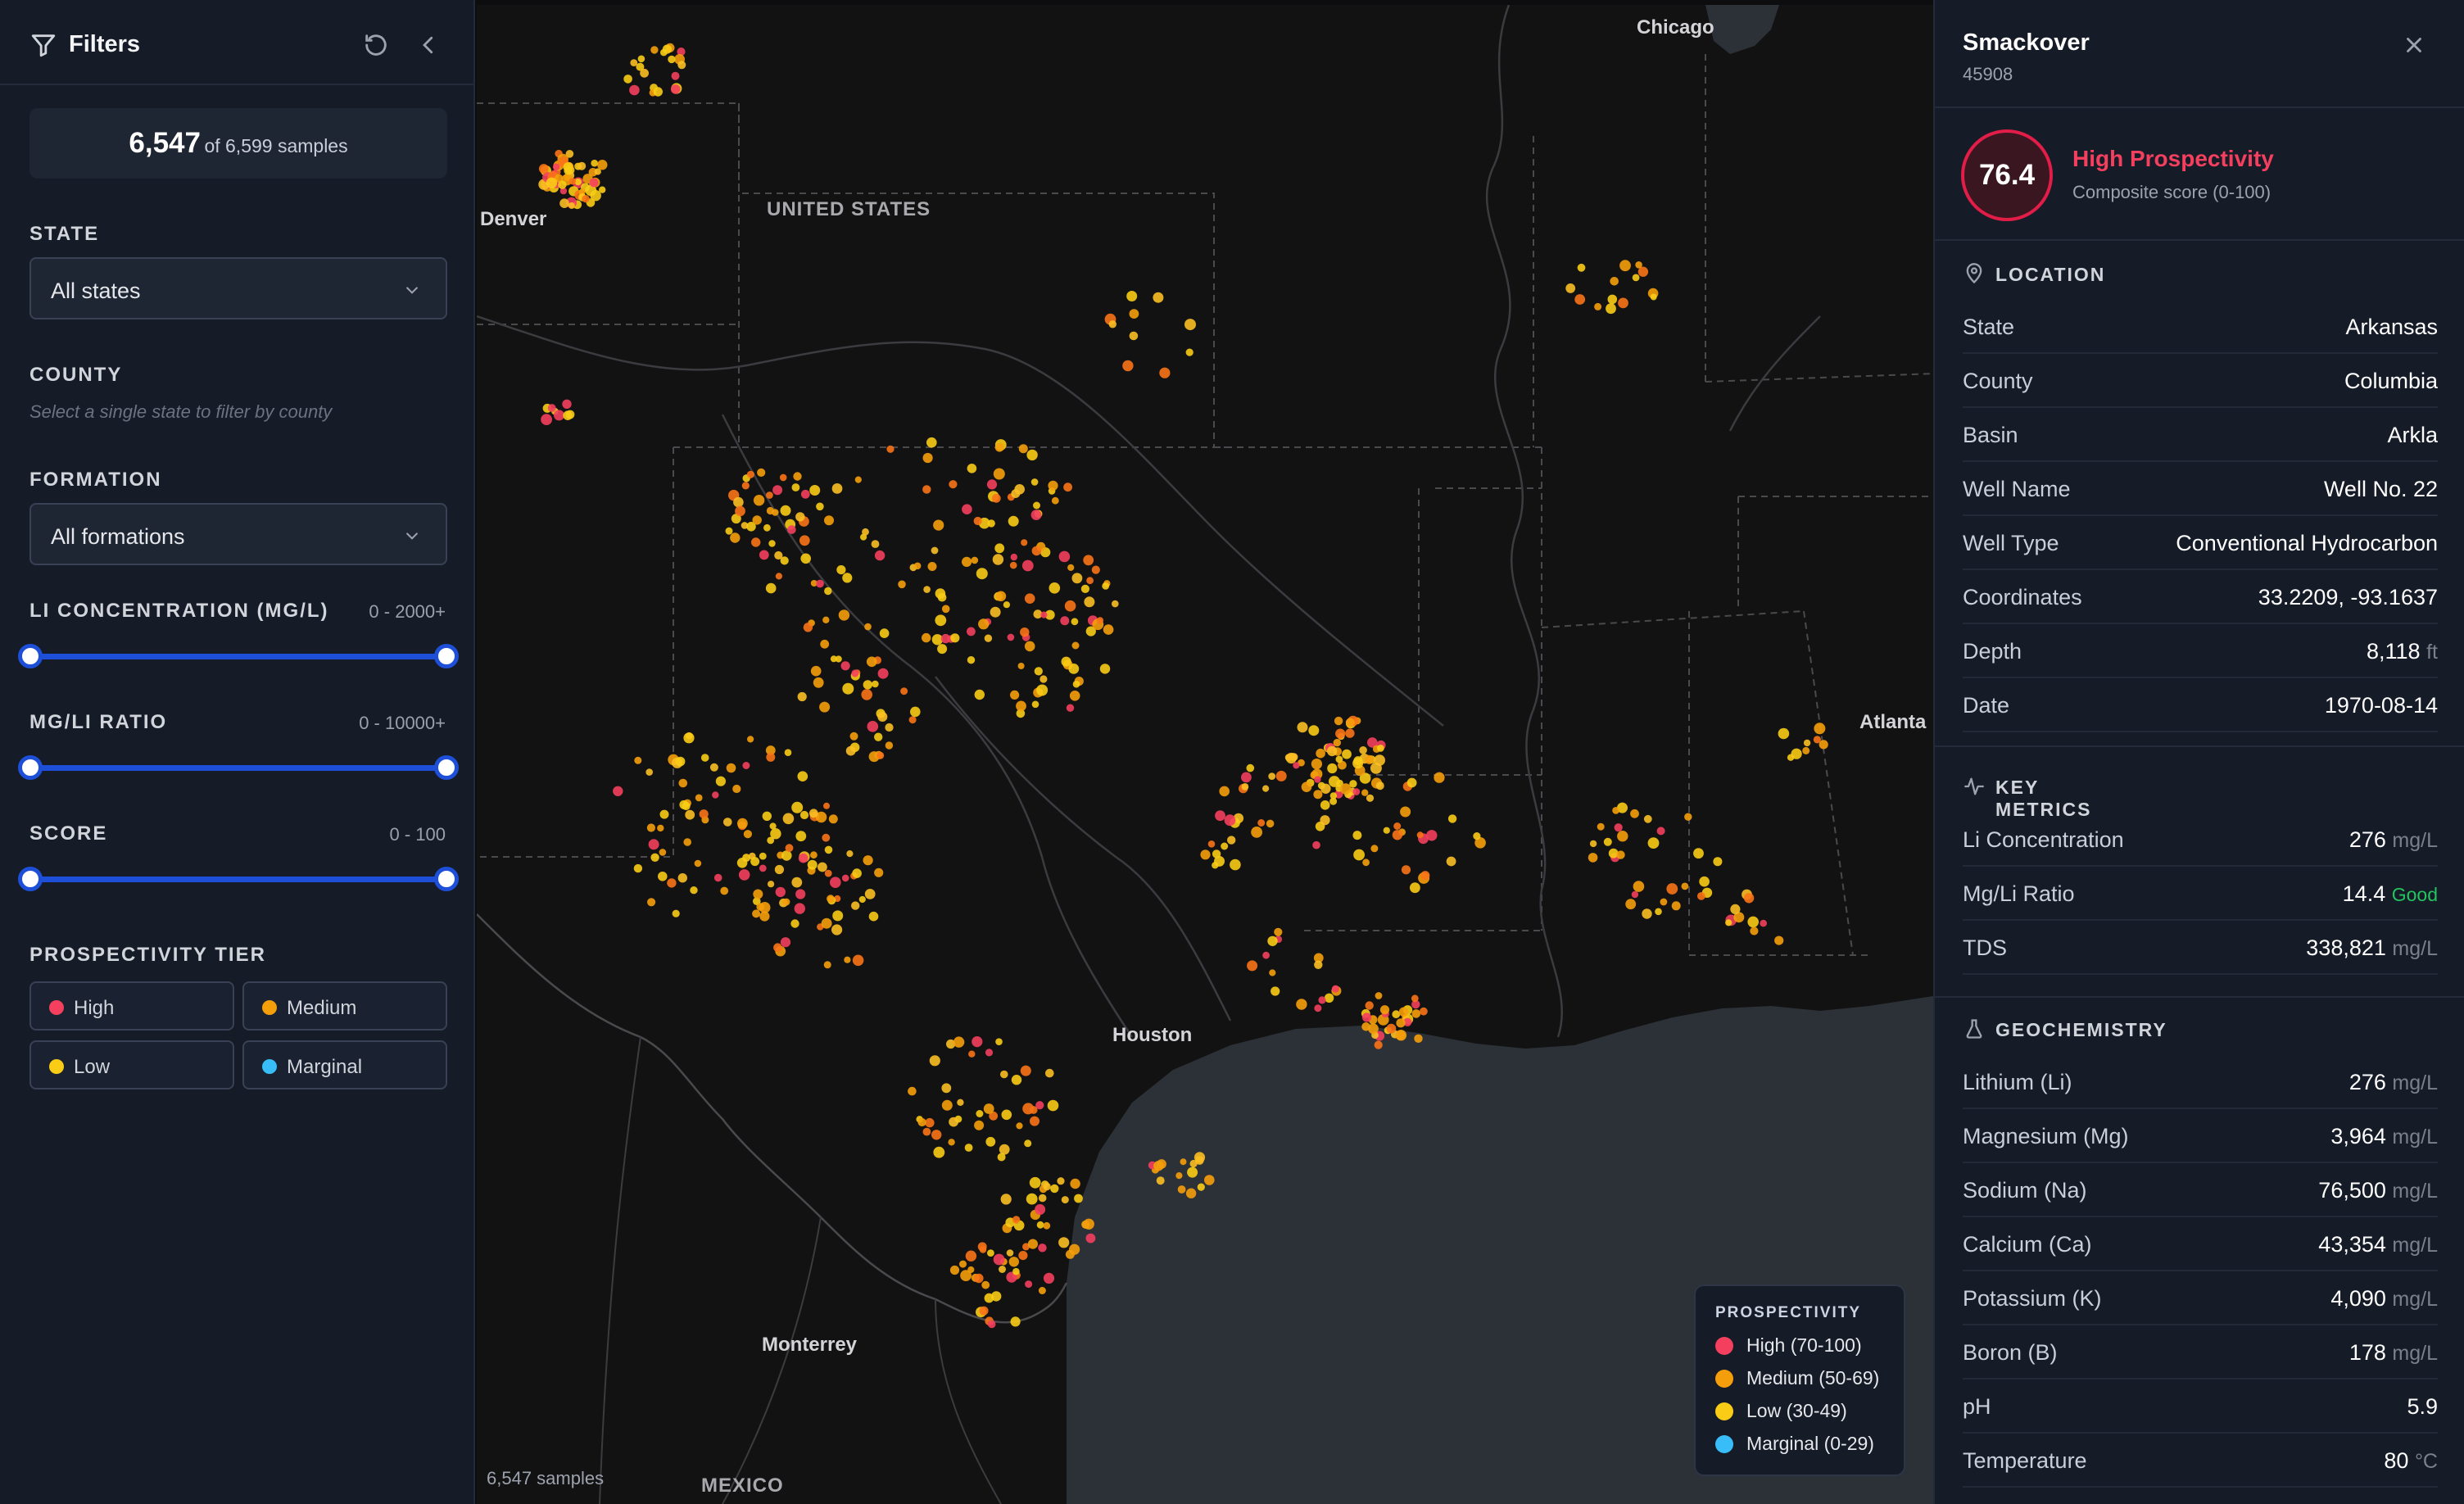 The image size is (2464, 1504). What do you see at coordinates (446, 767) in the screenshot?
I see `slider-max-handle` at bounding box center [446, 767].